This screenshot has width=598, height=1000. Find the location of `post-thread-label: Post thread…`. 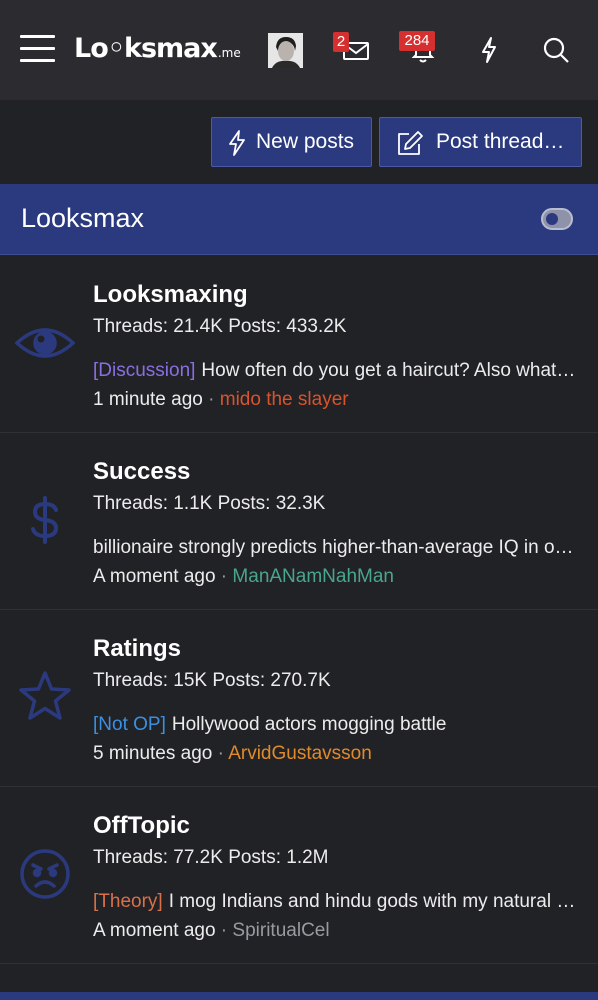

post-thread-label: Post thread… is located at coordinates (500, 141).